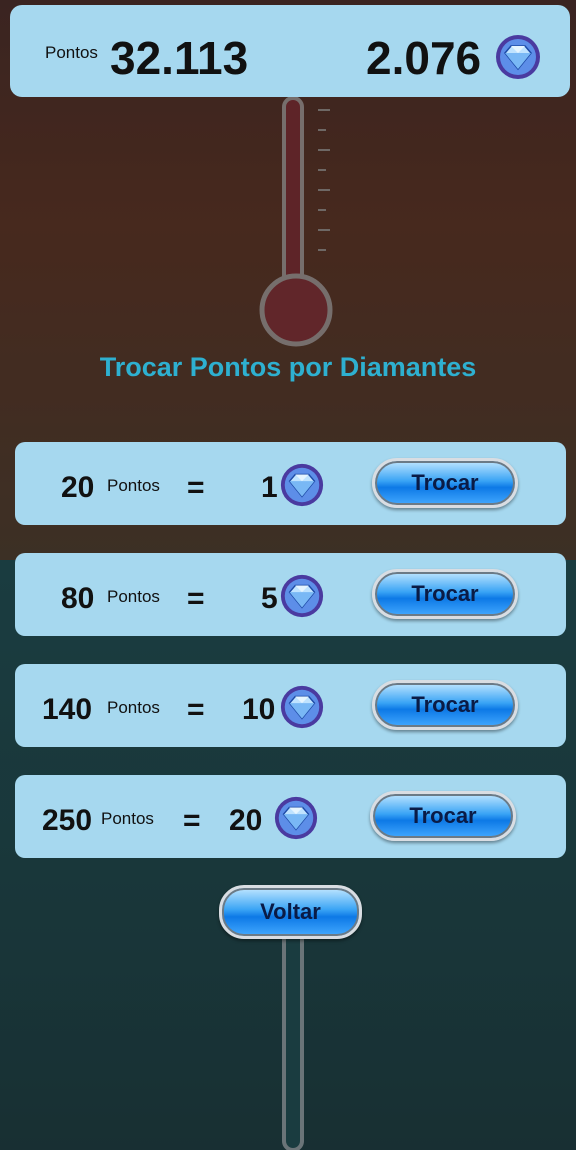 This screenshot has height=1150, width=576. Describe the element at coordinates (269, 598) in the screenshot. I see `diamonds-amount: 5` at that location.